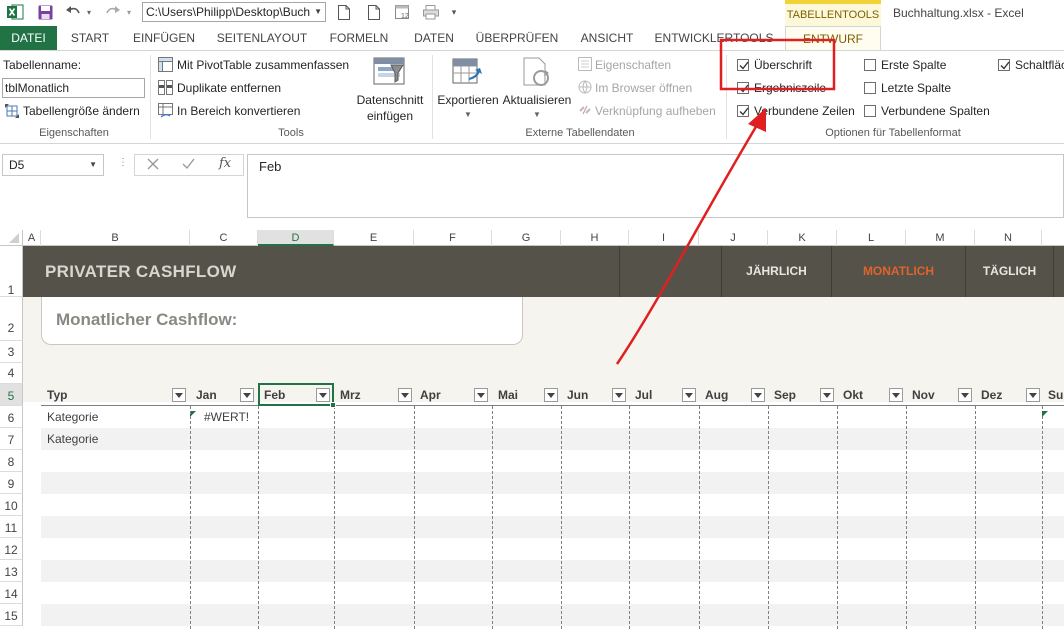  I want to click on column-header-k: K, so click(802, 238).